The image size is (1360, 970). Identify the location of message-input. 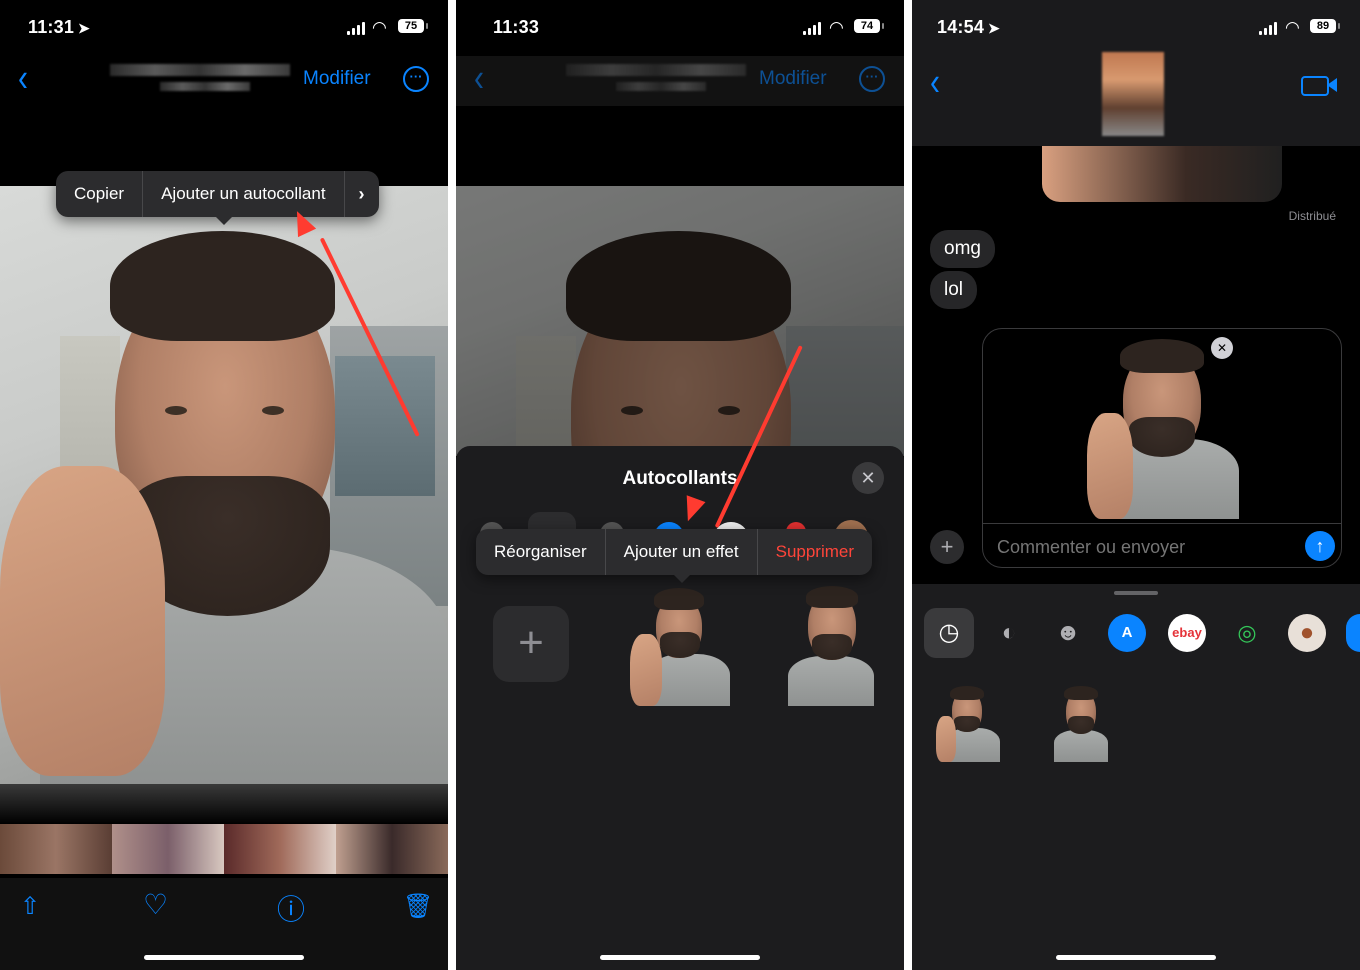
(1142, 547).